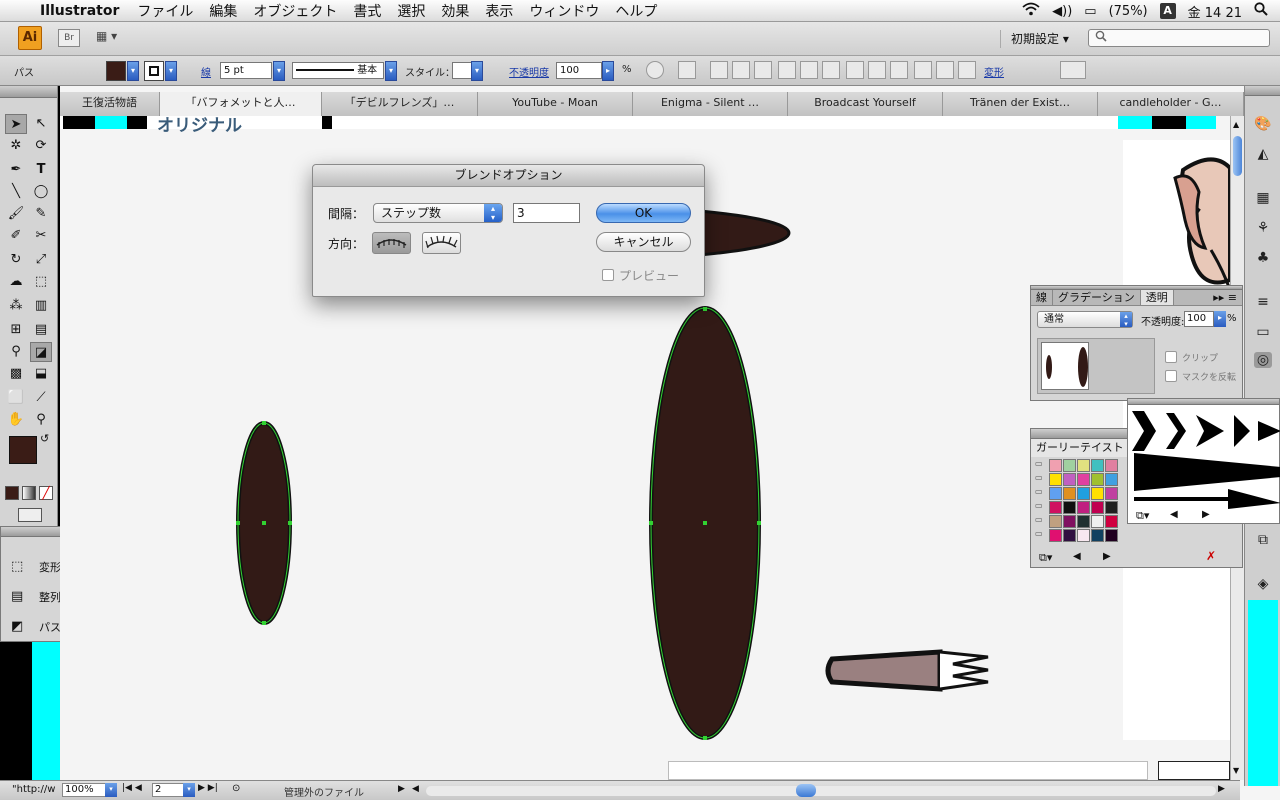 The height and width of the screenshot is (800, 1280). Describe the element at coordinates (44, 438) in the screenshot. I see `swap-fill-stroke-icon: ↺` at that location.